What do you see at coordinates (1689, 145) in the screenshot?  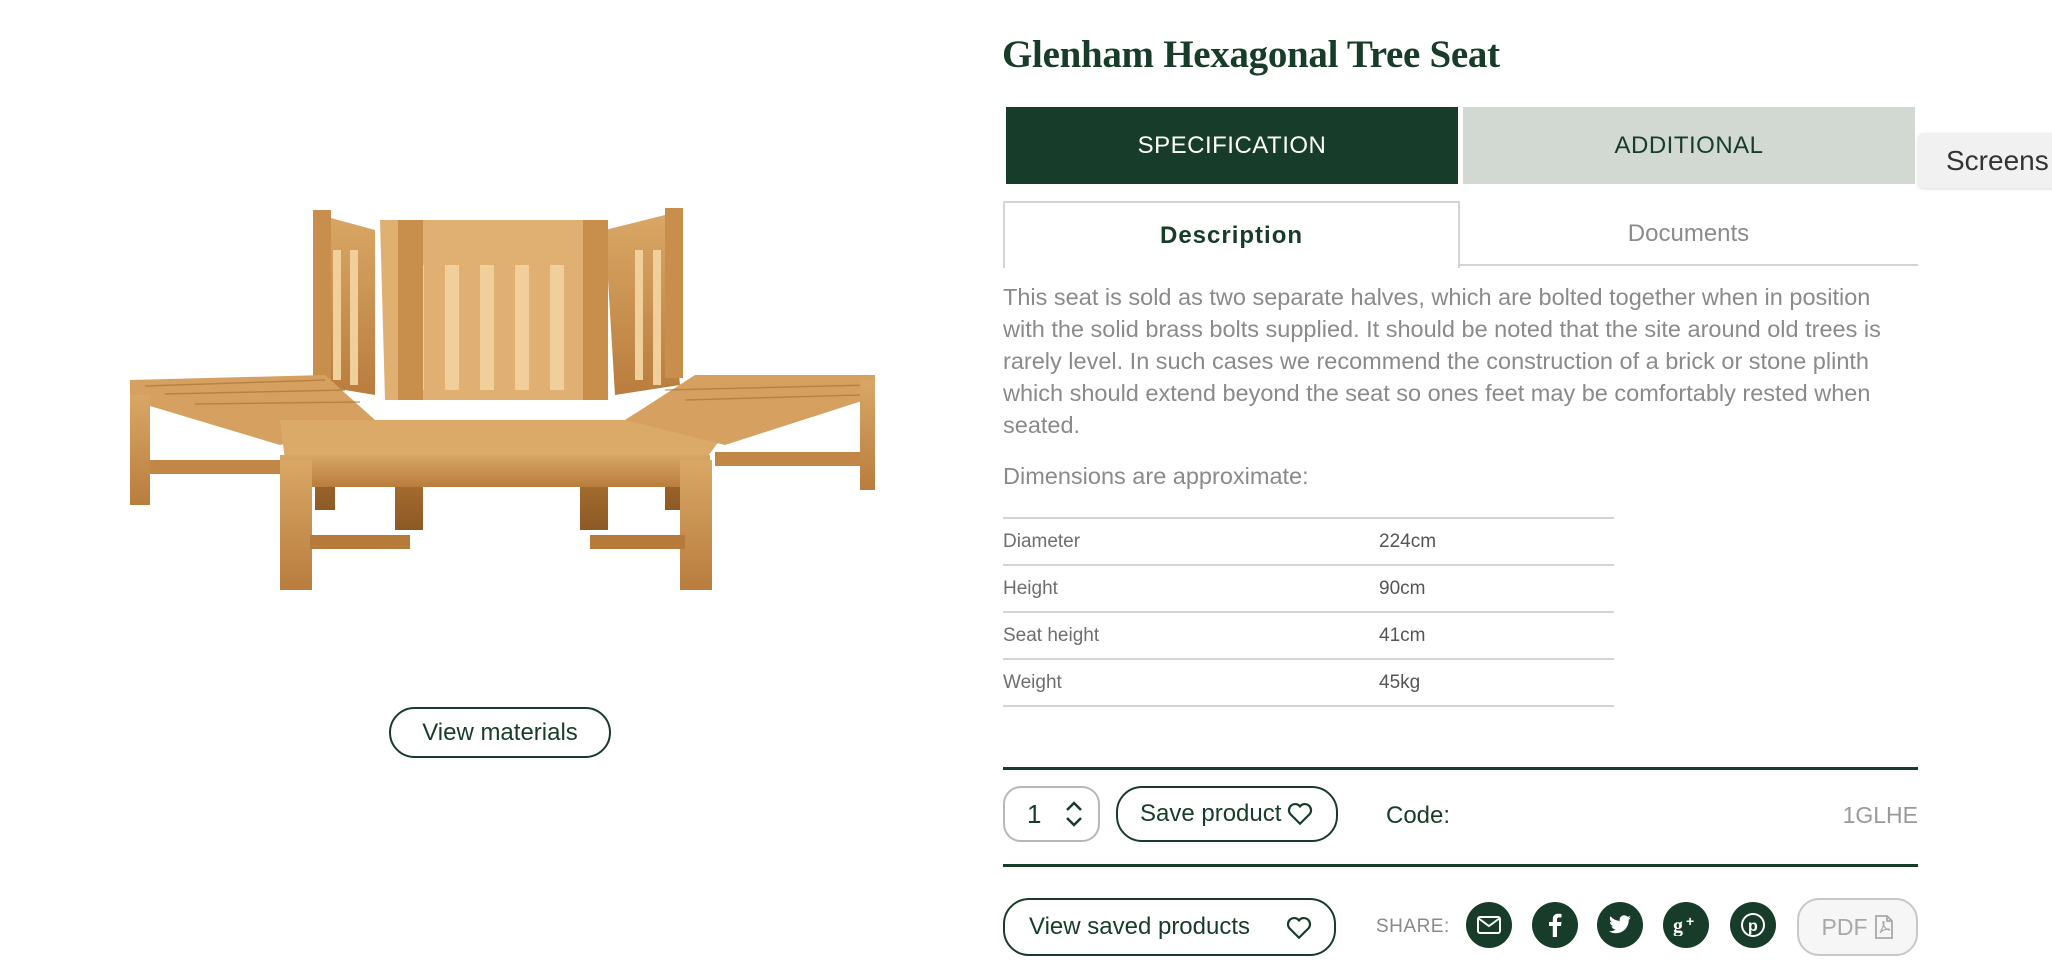 I see `tab-additional: ADDITIONAL` at bounding box center [1689, 145].